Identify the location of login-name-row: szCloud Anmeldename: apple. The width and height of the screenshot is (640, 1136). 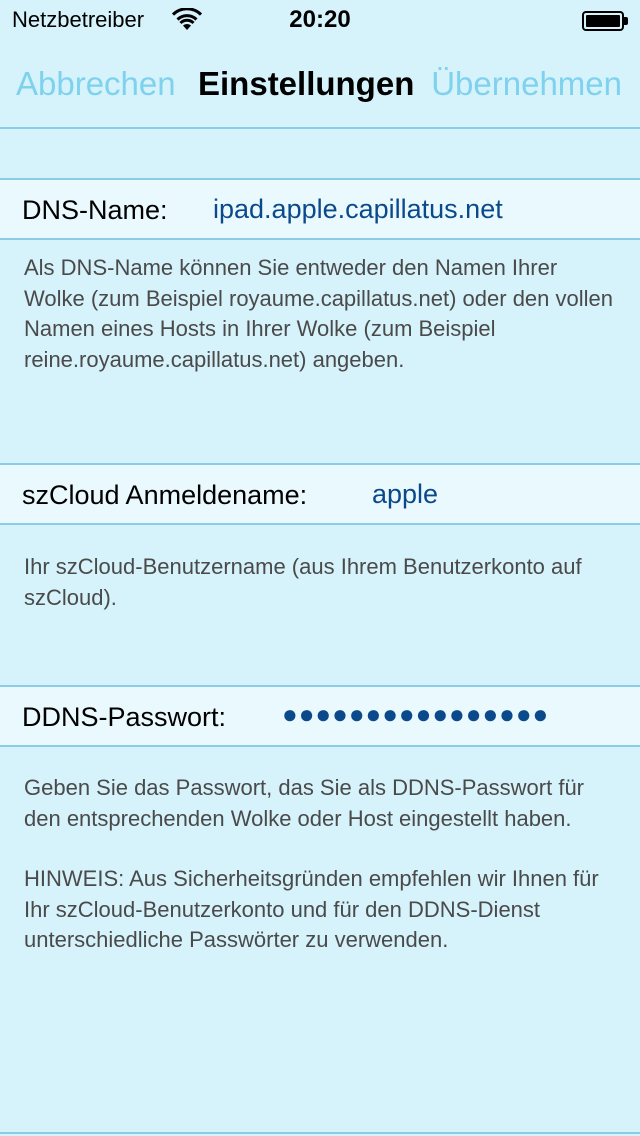
(320, 494).